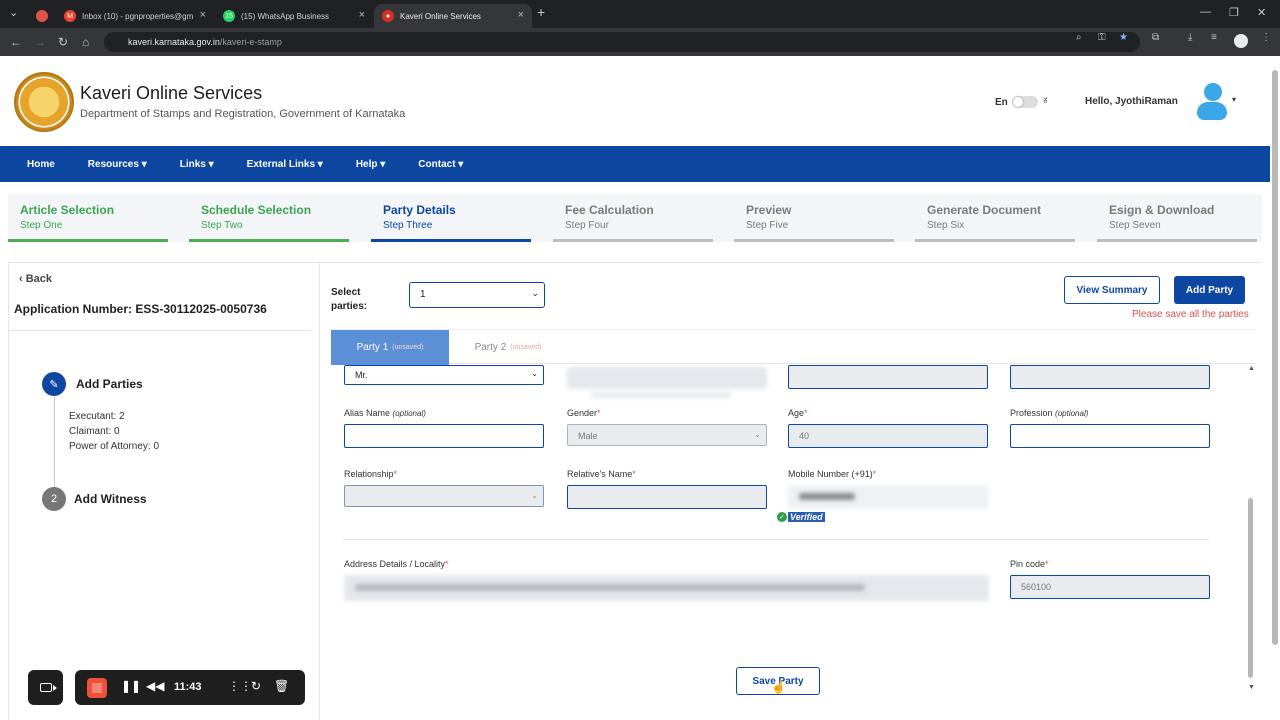  Describe the element at coordinates (41, 164) in the screenshot. I see `nav-home: Home` at that location.